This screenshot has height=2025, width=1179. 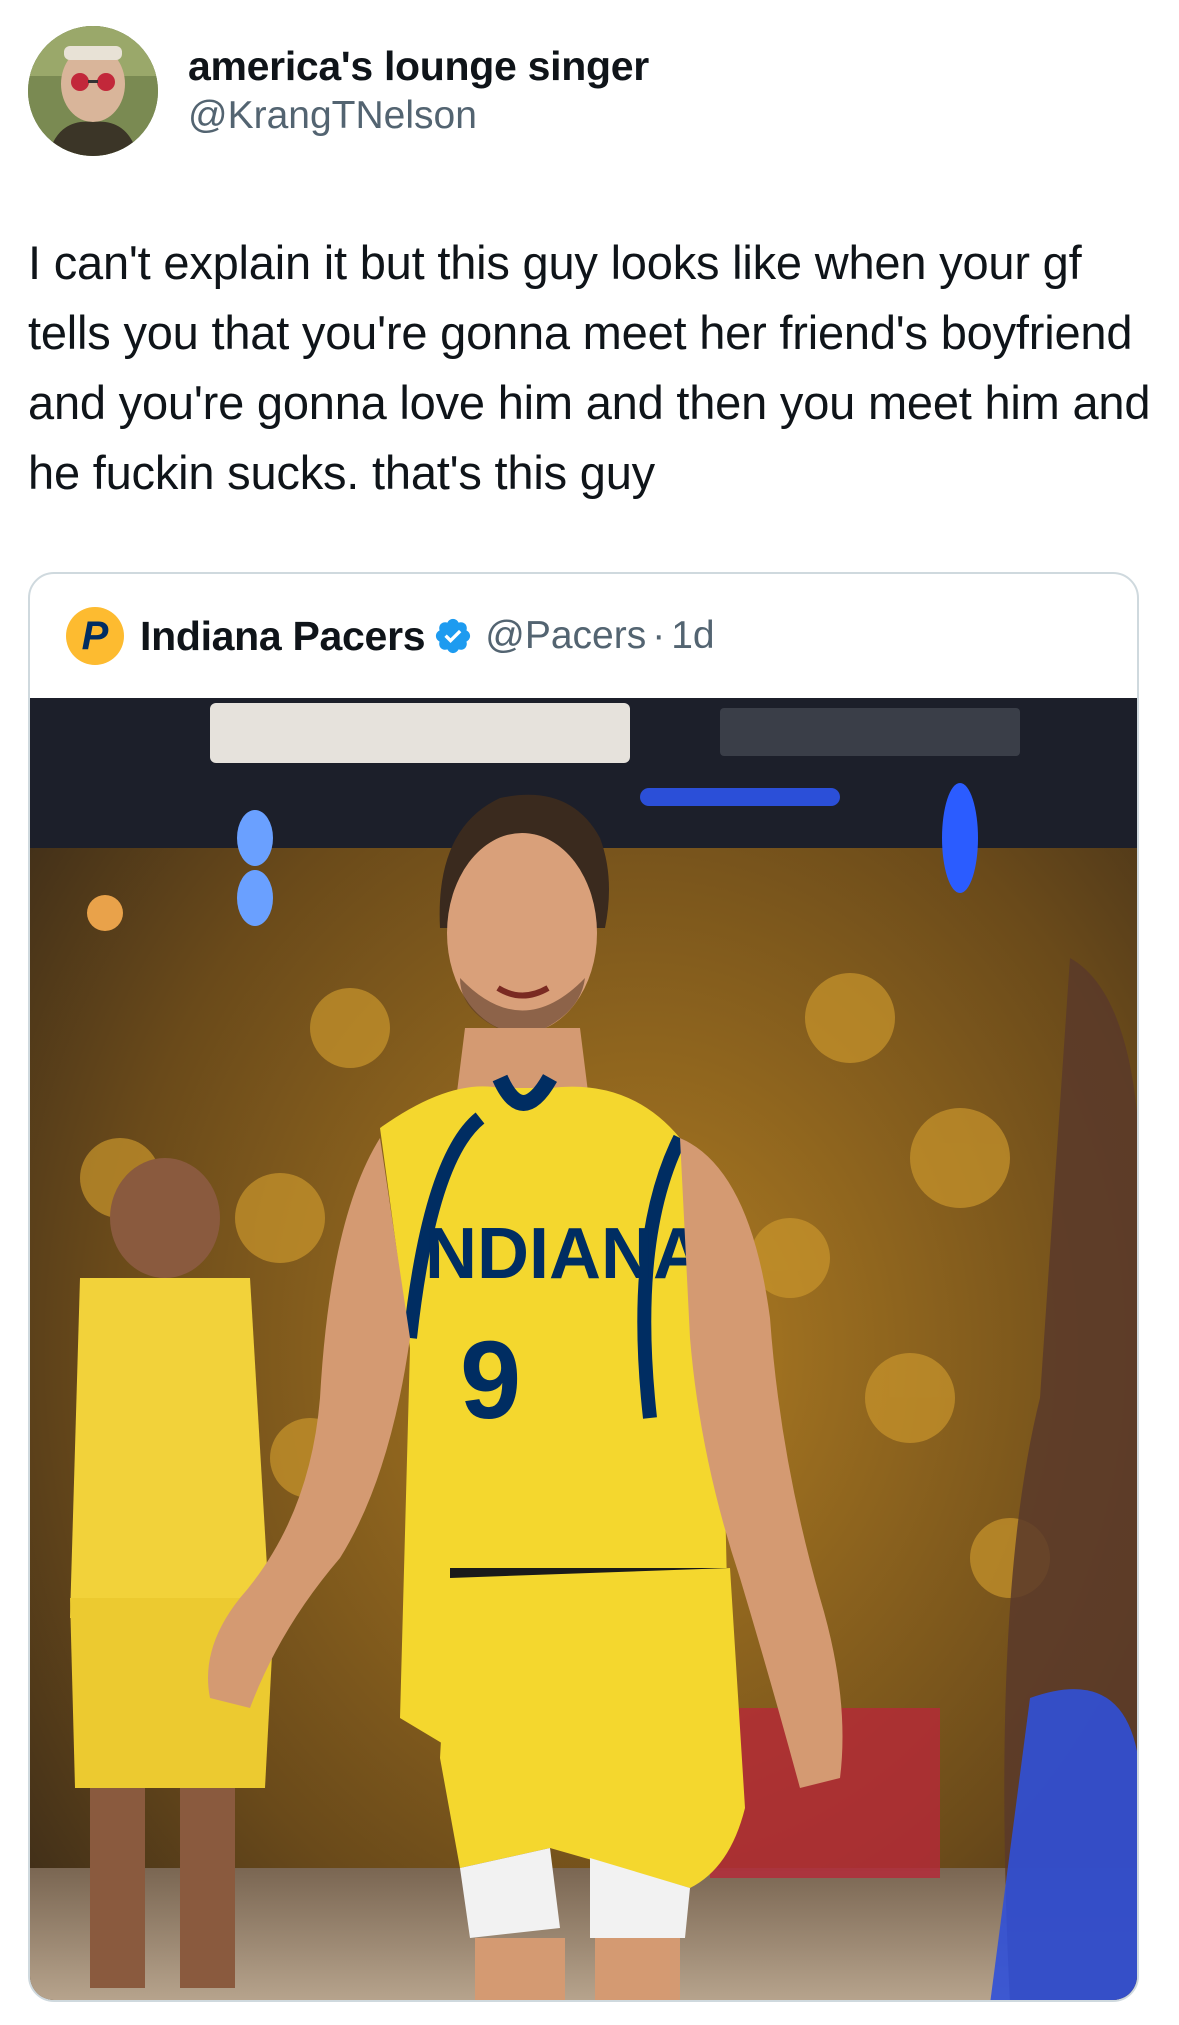 What do you see at coordinates (93, 91) in the screenshot?
I see `author-avatar` at bounding box center [93, 91].